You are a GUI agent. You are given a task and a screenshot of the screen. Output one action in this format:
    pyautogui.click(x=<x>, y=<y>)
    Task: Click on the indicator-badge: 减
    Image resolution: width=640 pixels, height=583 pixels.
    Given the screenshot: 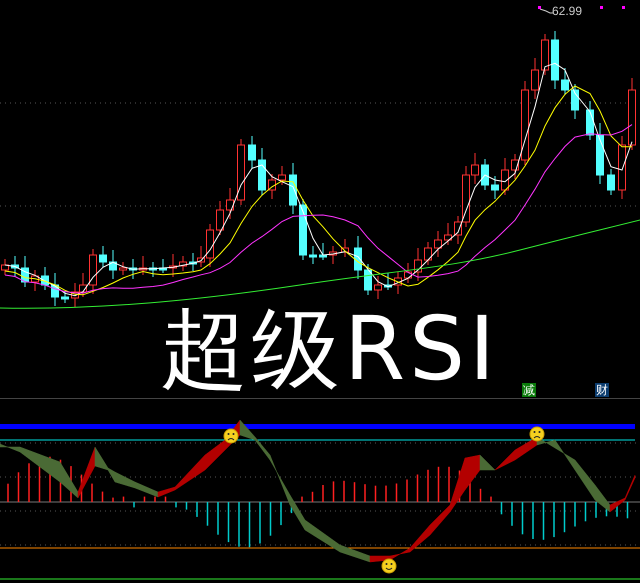 What is the action you would take?
    pyautogui.click(x=529, y=390)
    